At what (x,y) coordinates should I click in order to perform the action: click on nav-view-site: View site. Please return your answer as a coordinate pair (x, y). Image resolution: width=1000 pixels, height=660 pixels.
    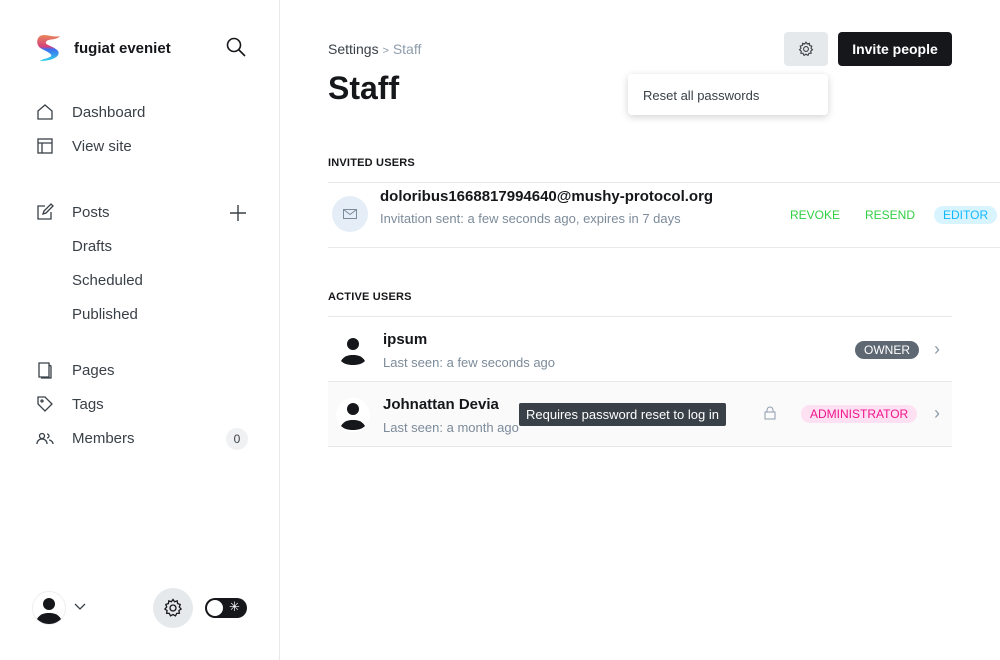
    Looking at the image, I should click on (84, 146).